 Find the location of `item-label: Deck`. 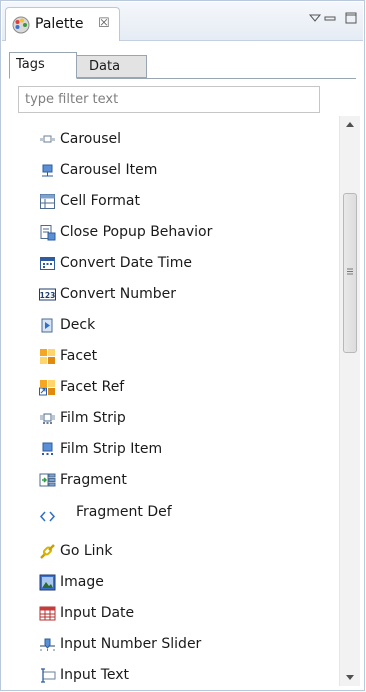

item-label: Deck is located at coordinates (78, 325).